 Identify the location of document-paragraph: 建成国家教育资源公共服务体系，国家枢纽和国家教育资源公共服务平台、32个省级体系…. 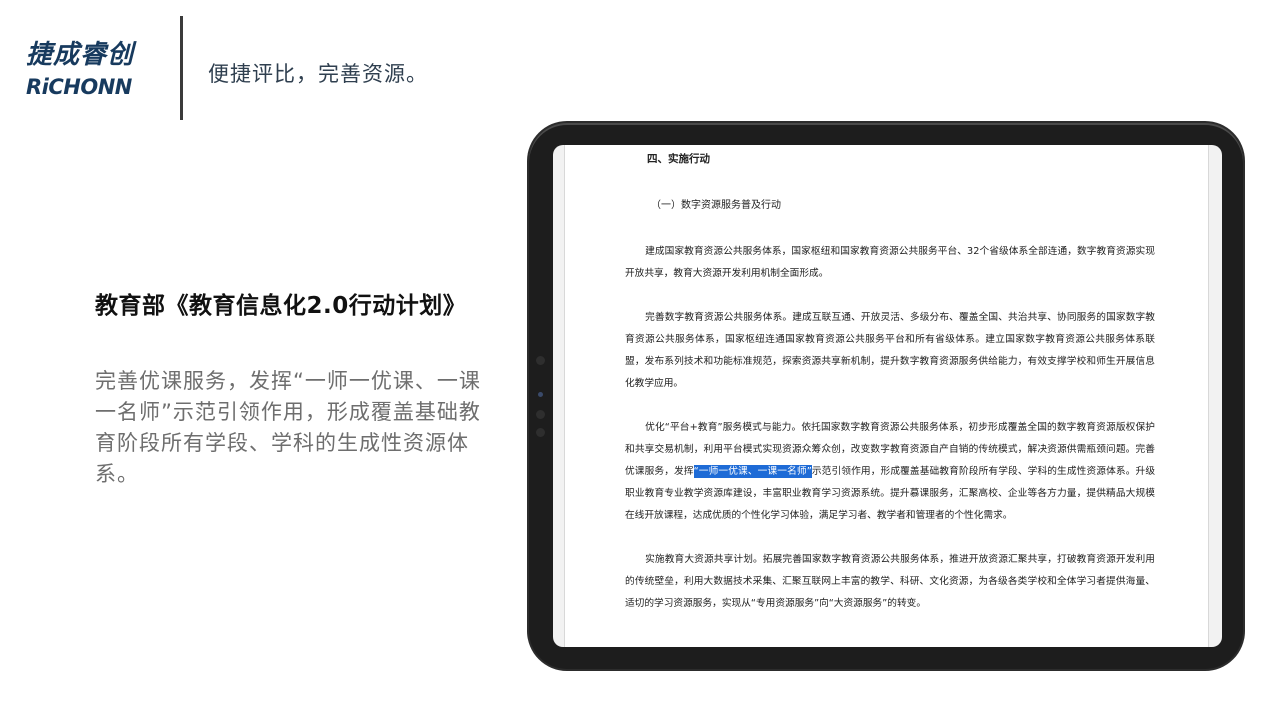
(890, 263).